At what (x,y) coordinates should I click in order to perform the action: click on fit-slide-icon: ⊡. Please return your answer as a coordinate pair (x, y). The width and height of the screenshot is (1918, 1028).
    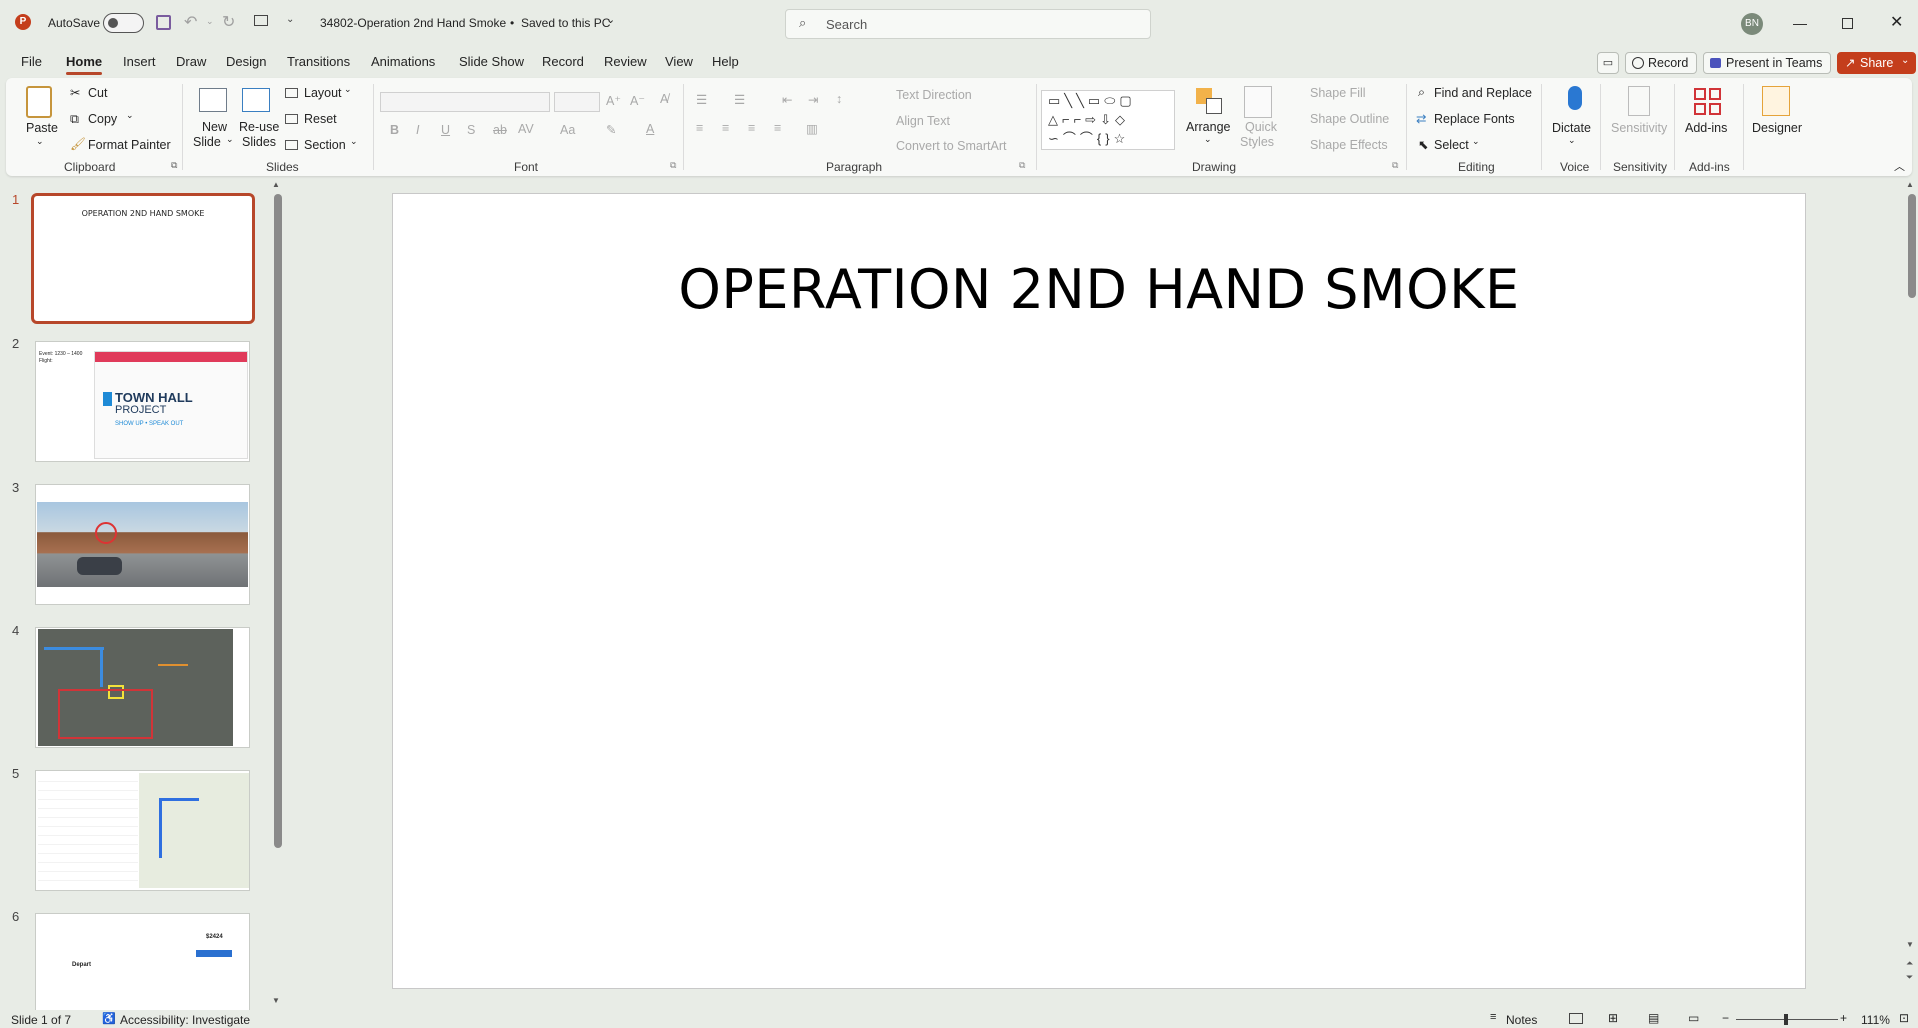
    Looking at the image, I should click on (1904, 1018).